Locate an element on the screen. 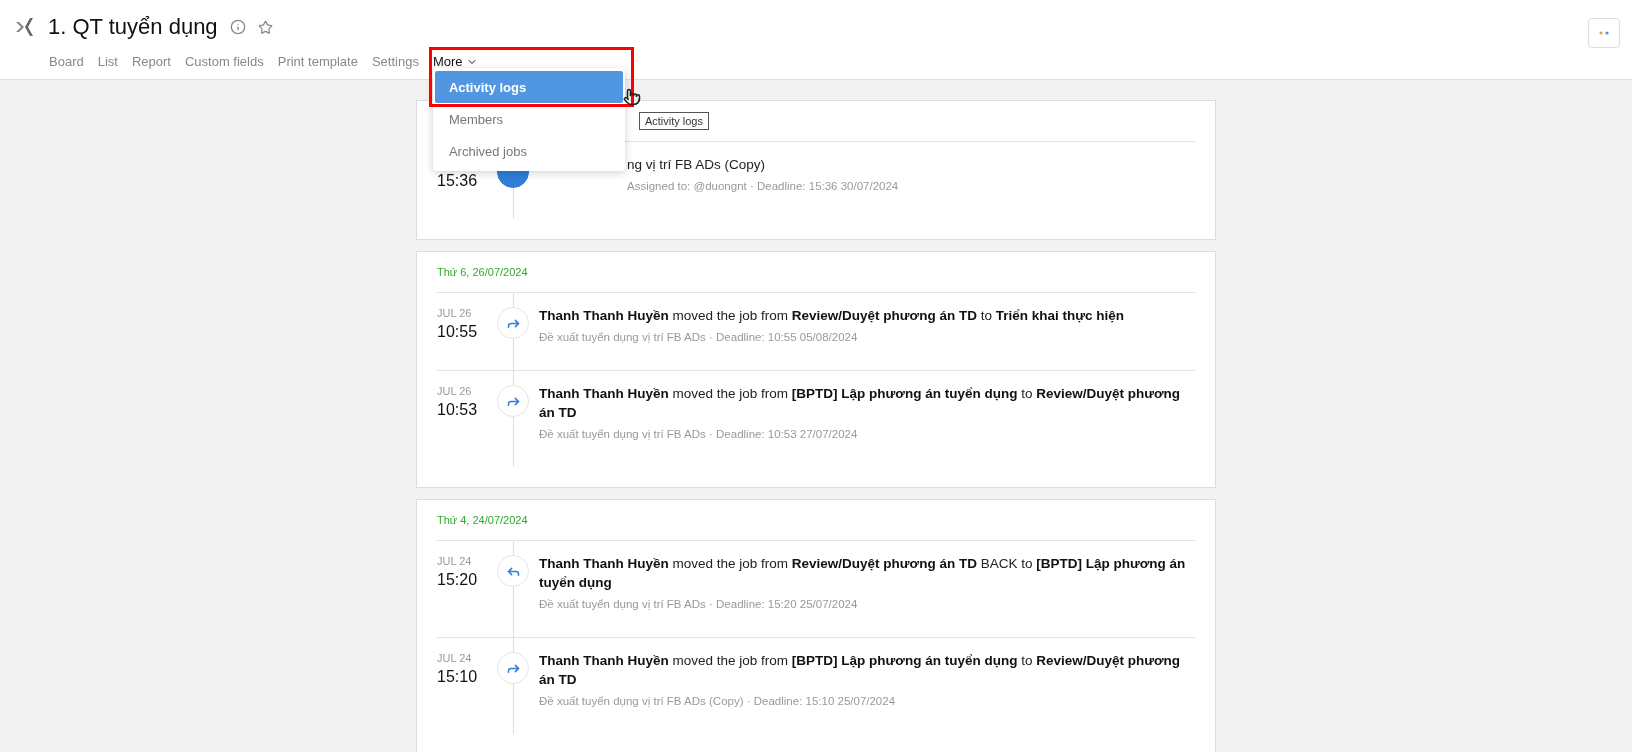  nav-tab: List is located at coordinates (107, 61).